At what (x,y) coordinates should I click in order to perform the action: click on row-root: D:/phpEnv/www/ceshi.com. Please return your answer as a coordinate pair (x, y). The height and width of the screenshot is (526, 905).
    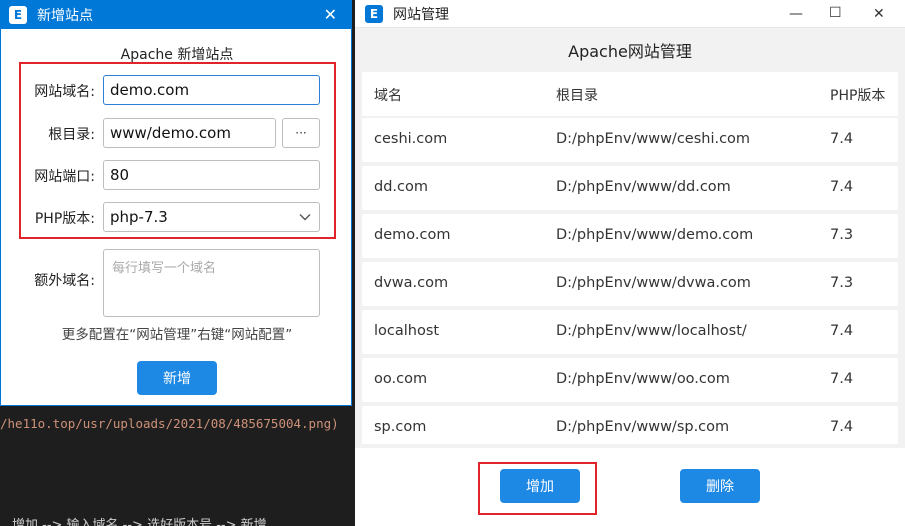
    Looking at the image, I should click on (653, 139).